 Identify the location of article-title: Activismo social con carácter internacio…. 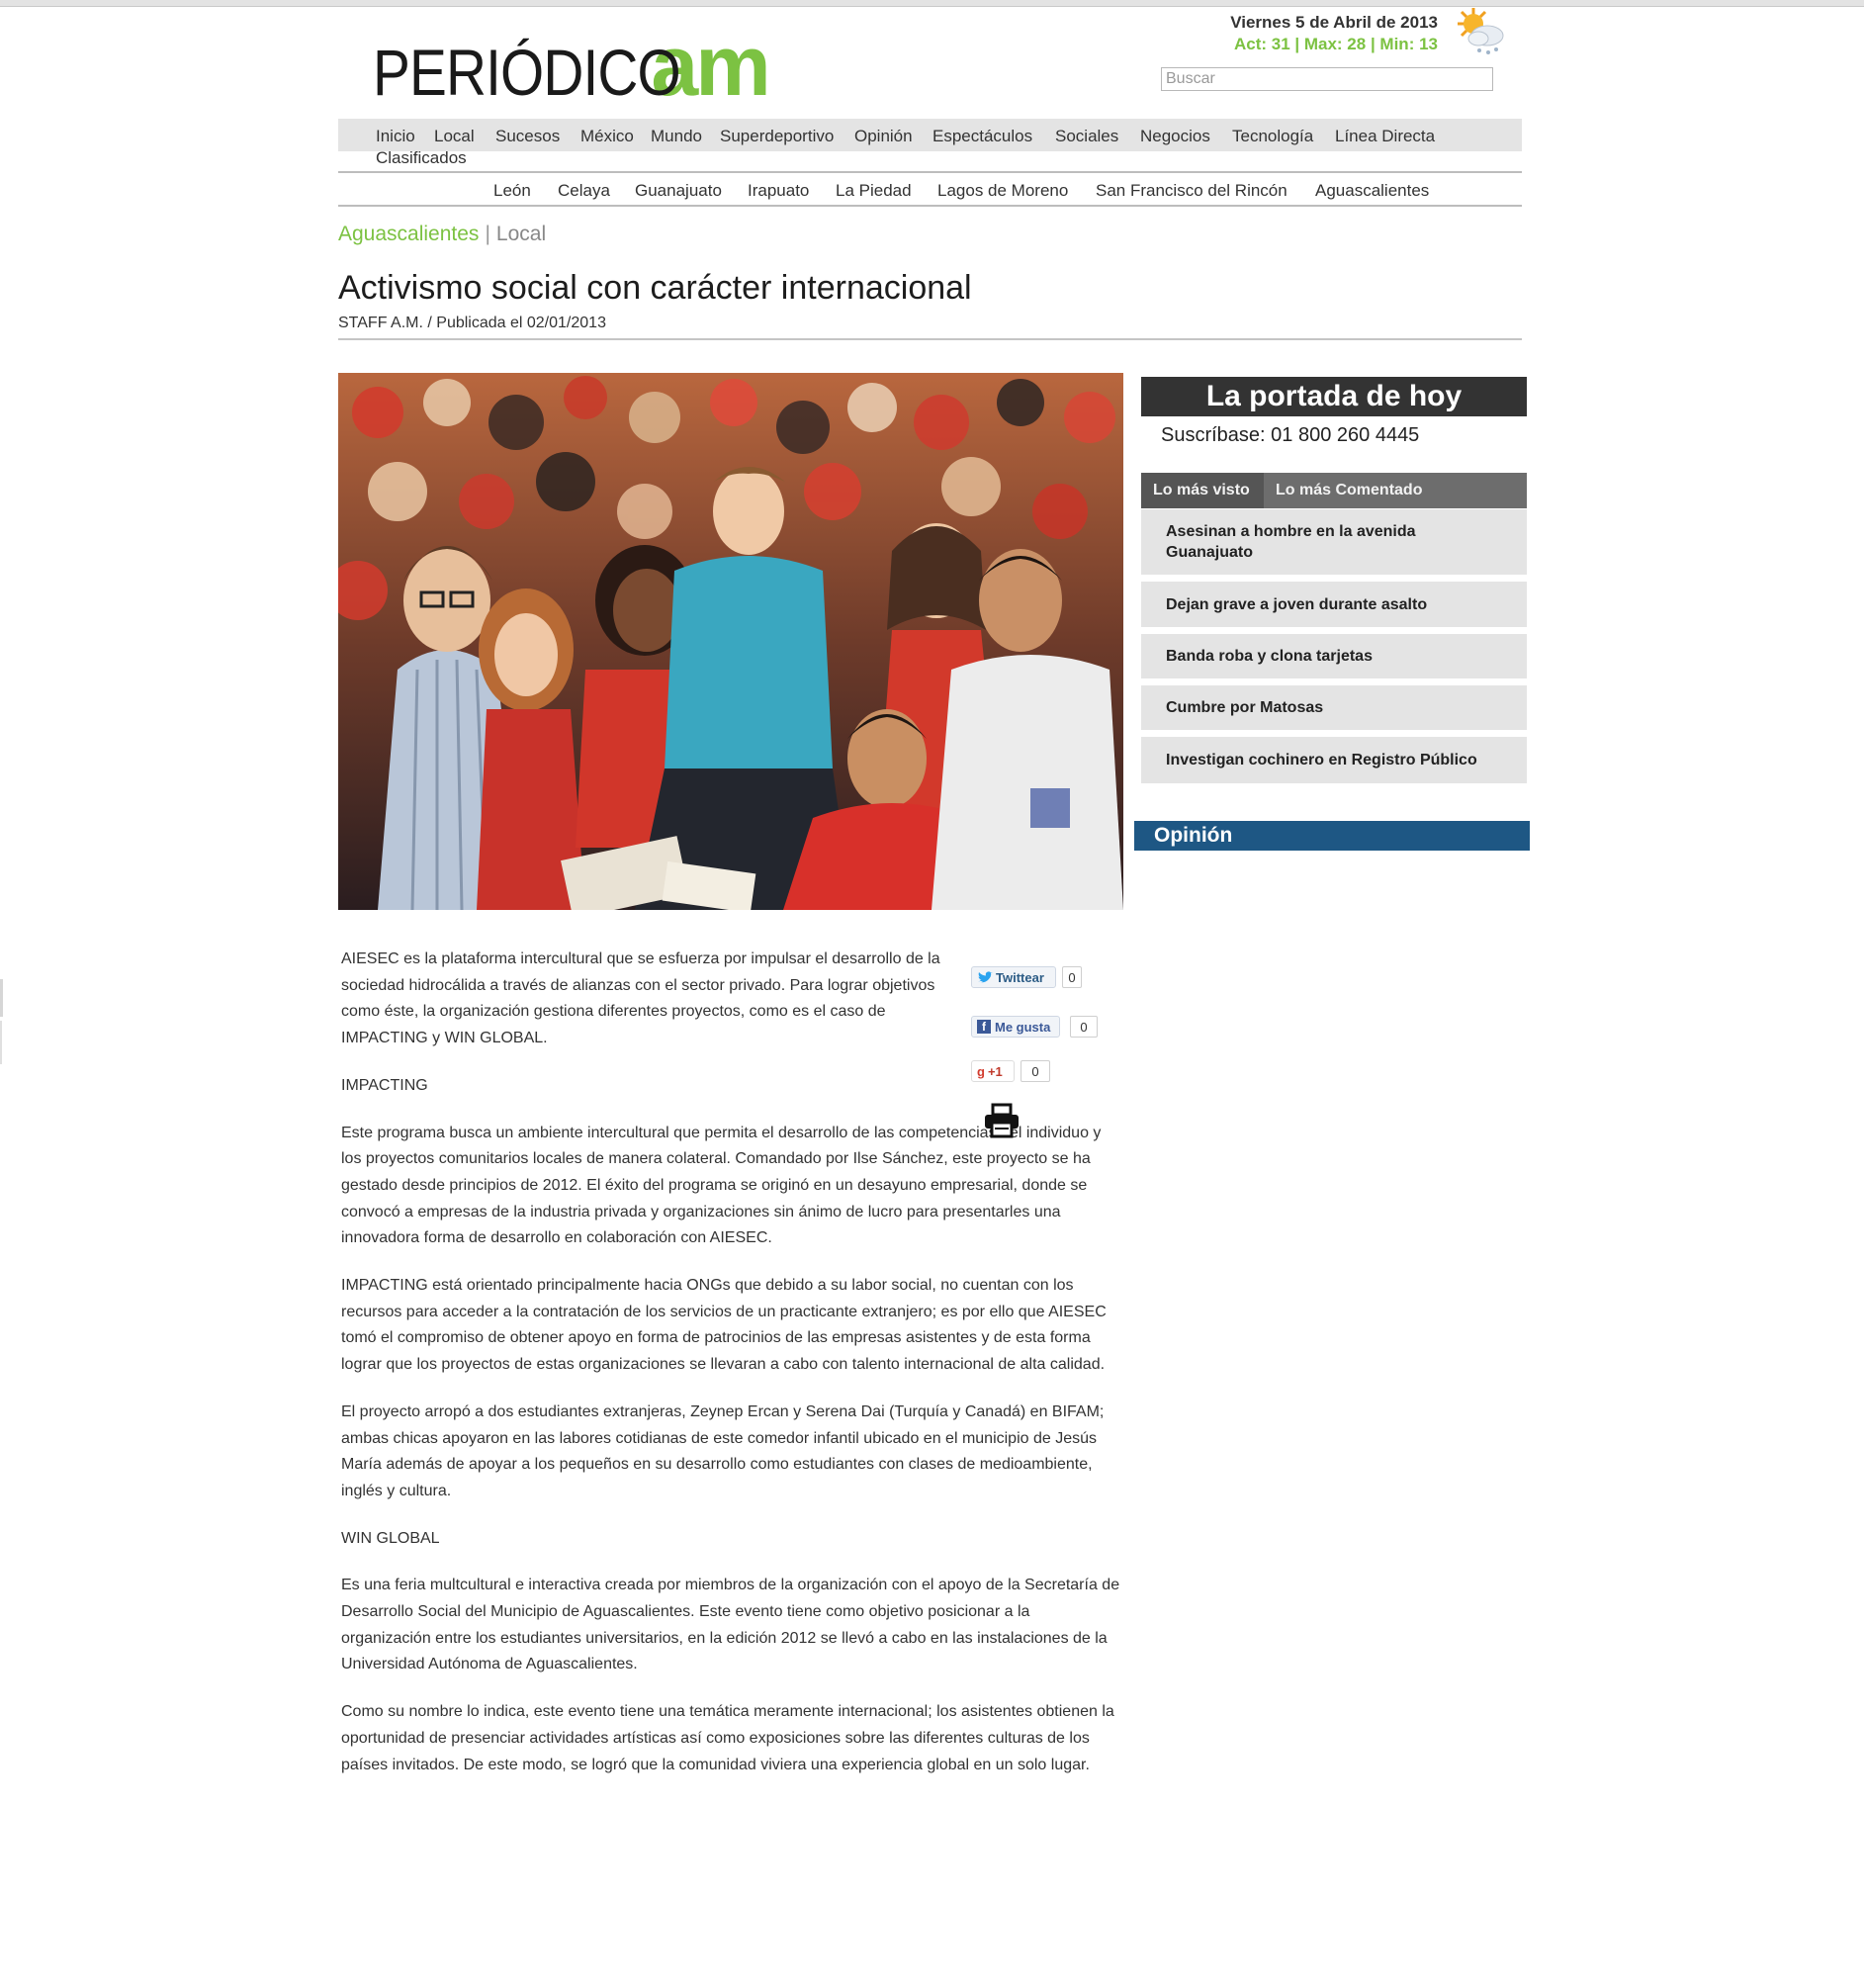
(655, 288).